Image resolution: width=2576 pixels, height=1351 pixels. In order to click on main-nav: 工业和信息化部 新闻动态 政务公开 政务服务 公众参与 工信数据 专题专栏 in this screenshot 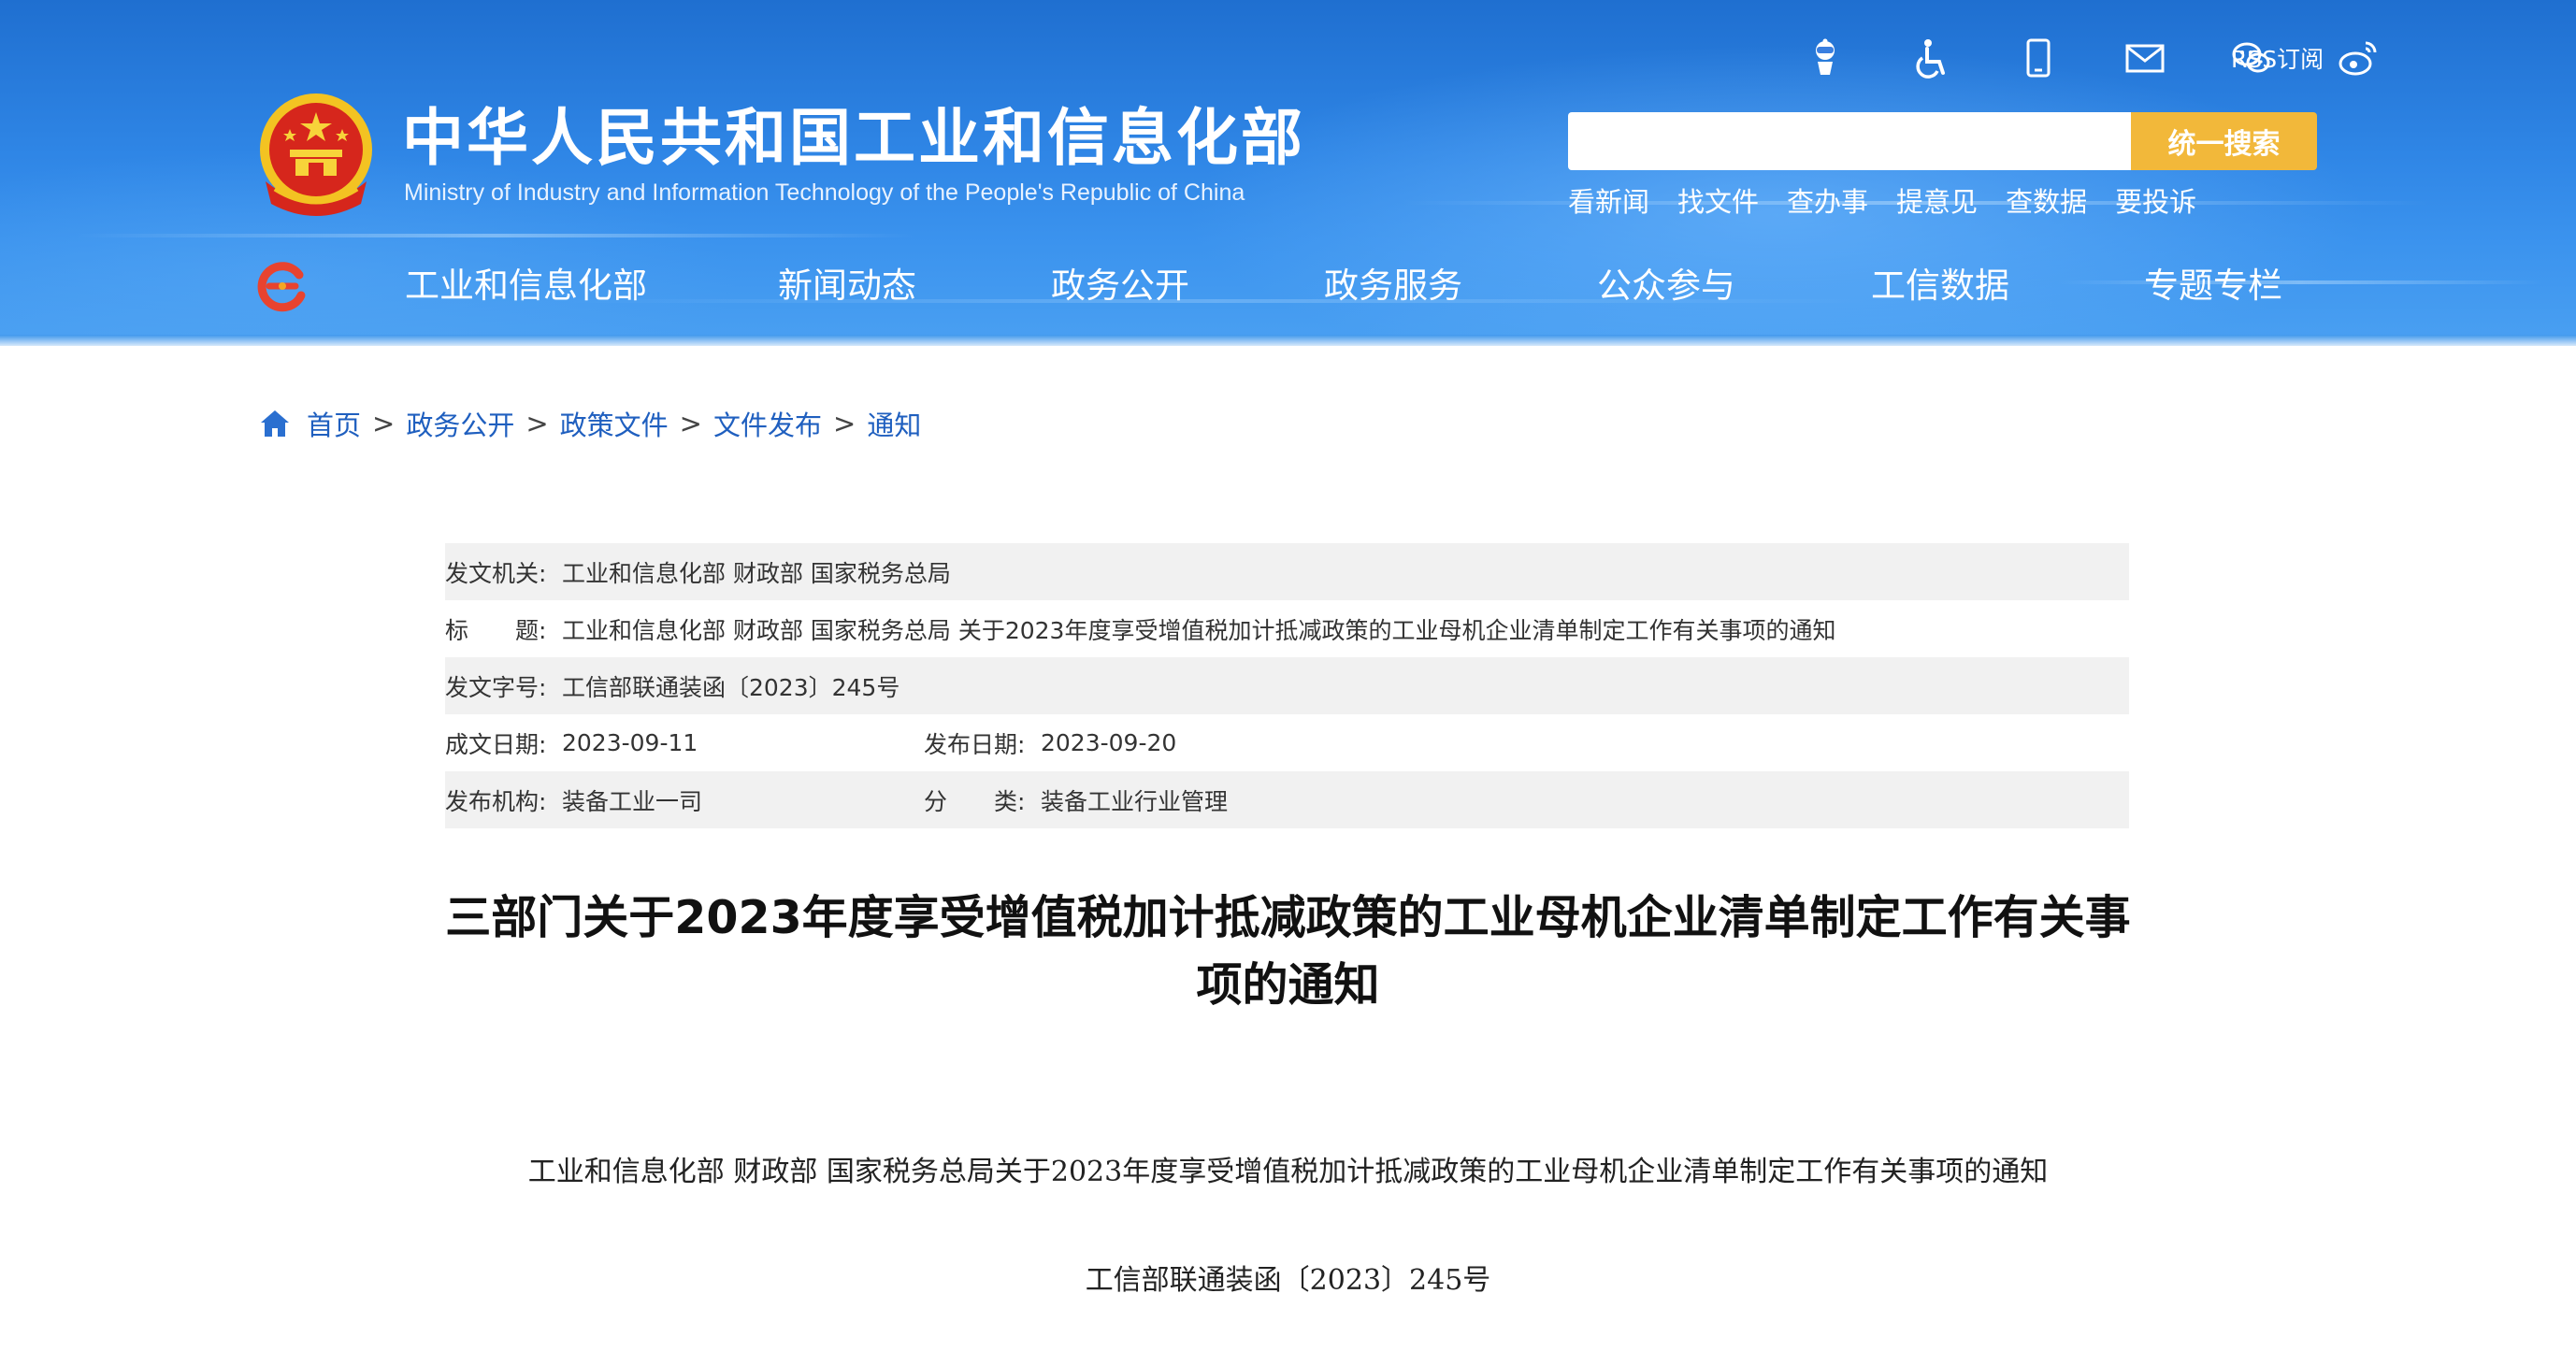, I will do `click(1288, 286)`.